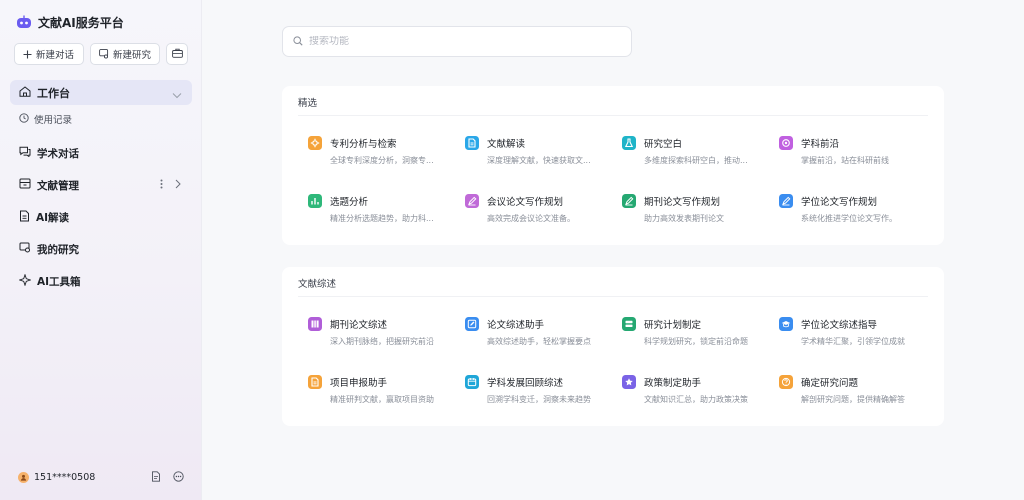 Image resolution: width=1024 pixels, height=500 pixels. What do you see at coordinates (65, 477) in the screenshot?
I see `user-phone: 151****0508` at bounding box center [65, 477].